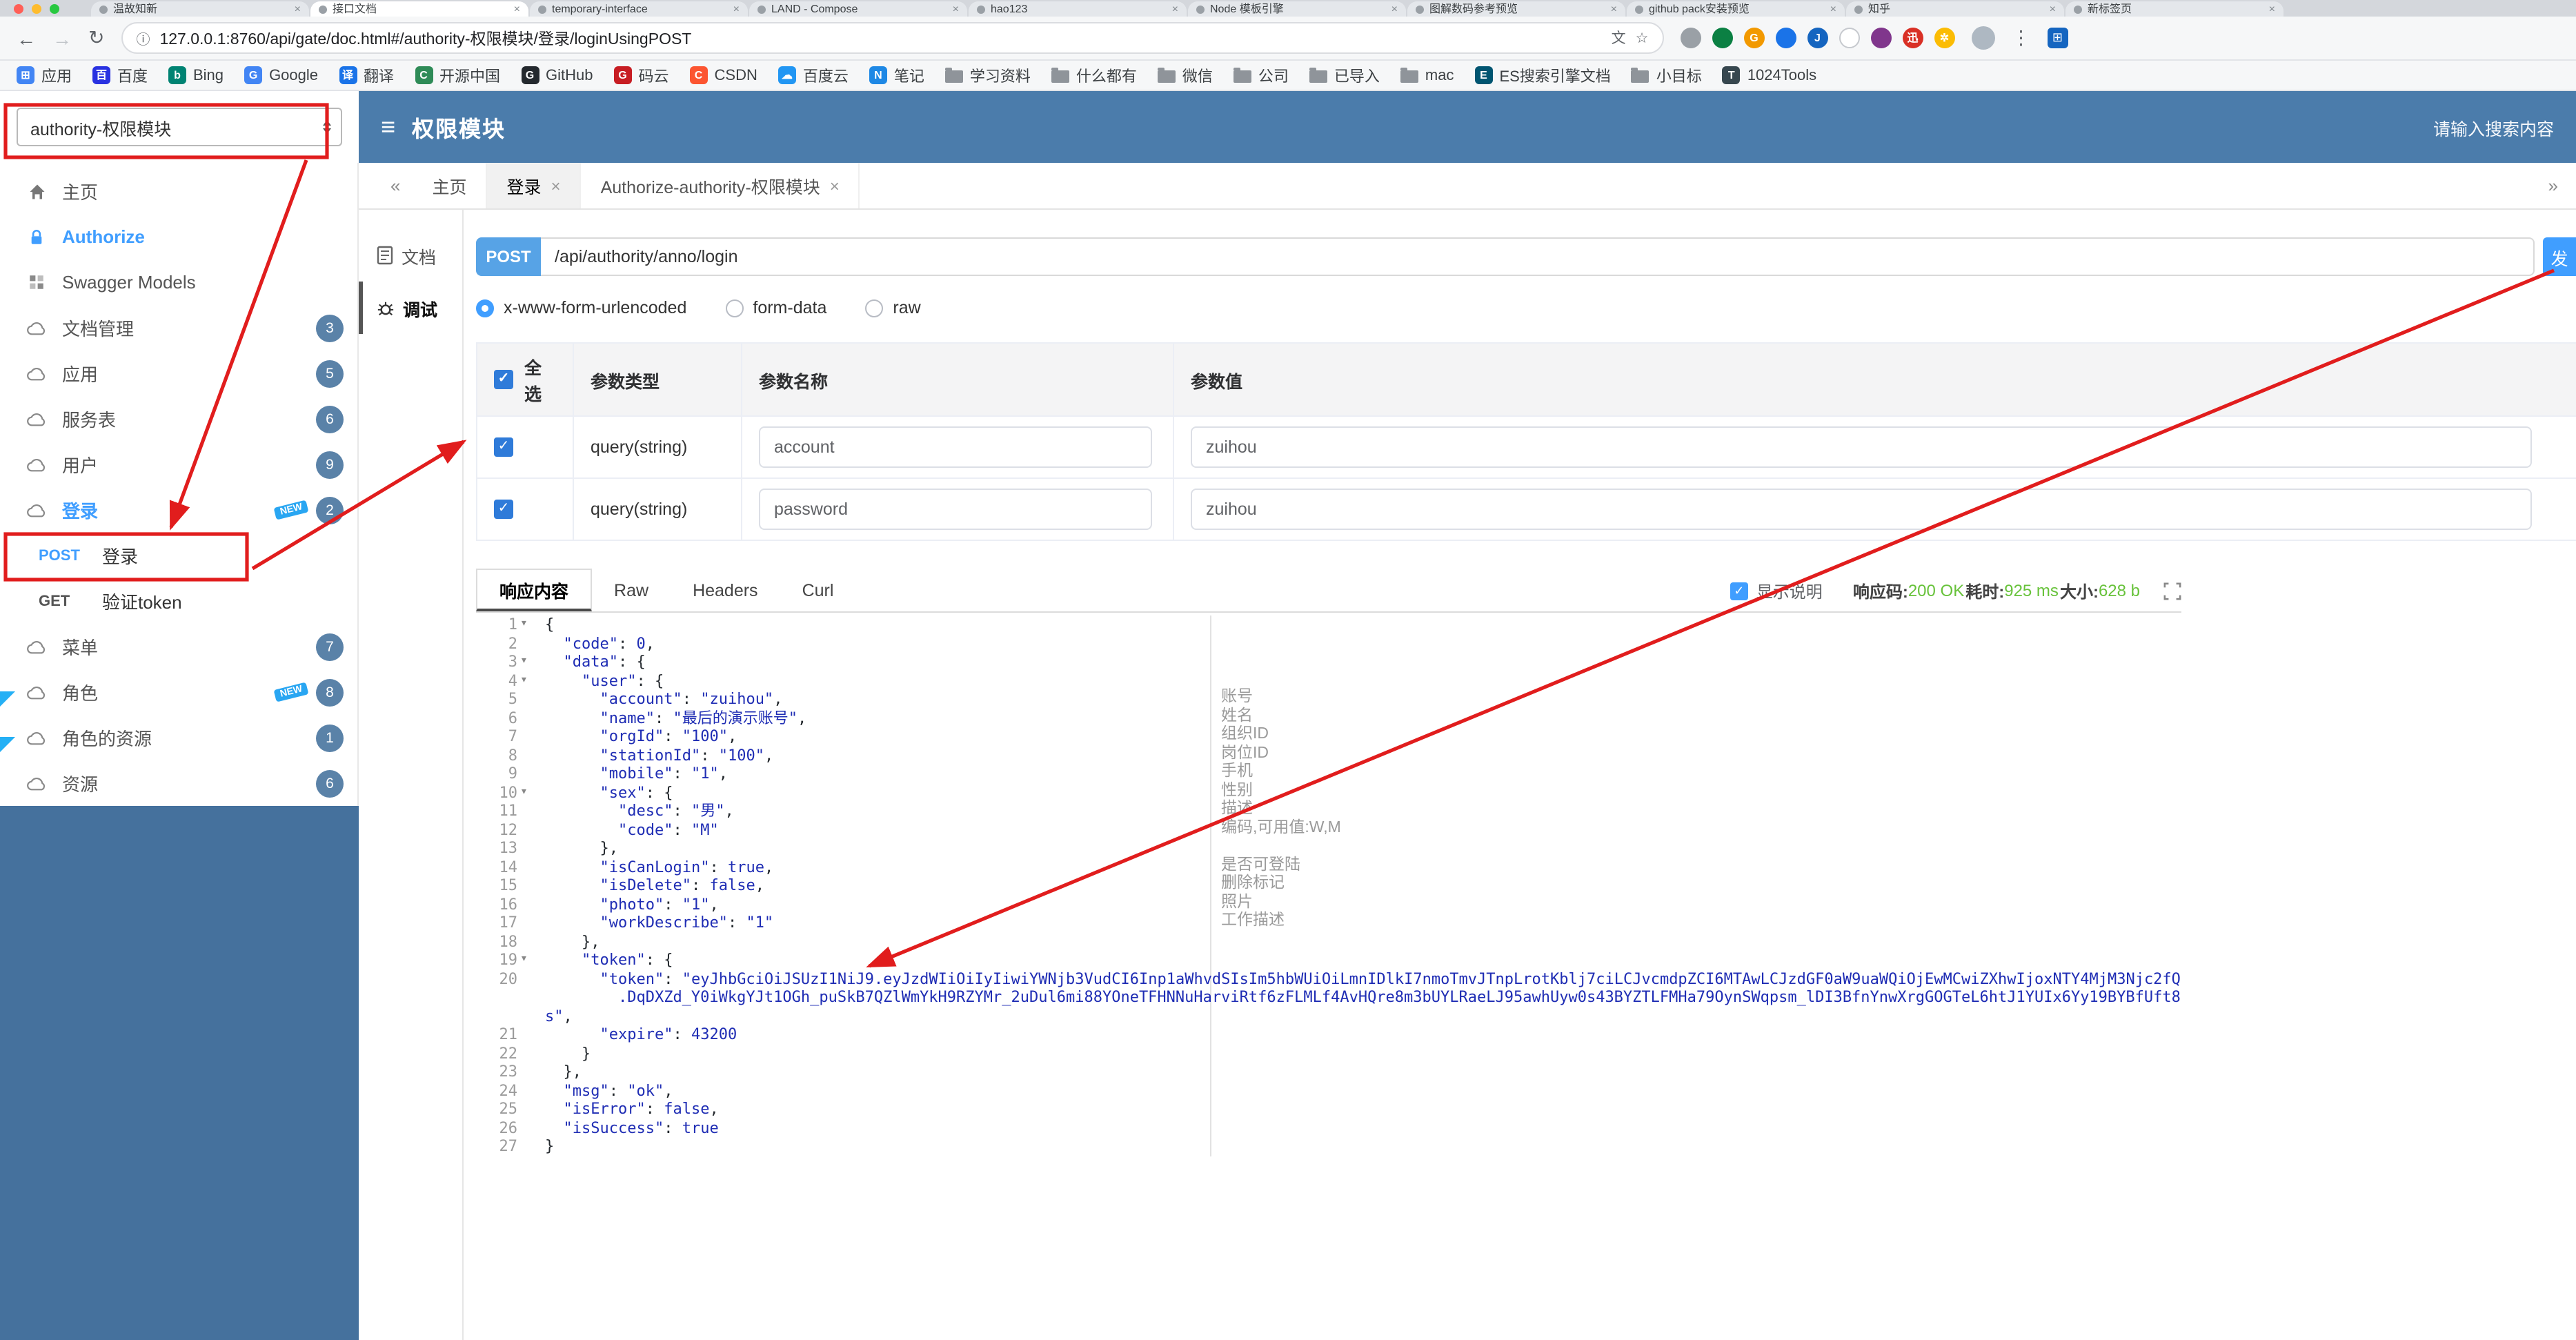 This screenshot has height=1340, width=2576. Describe the element at coordinates (62, 38) in the screenshot. I see `forward-icon: →` at that location.